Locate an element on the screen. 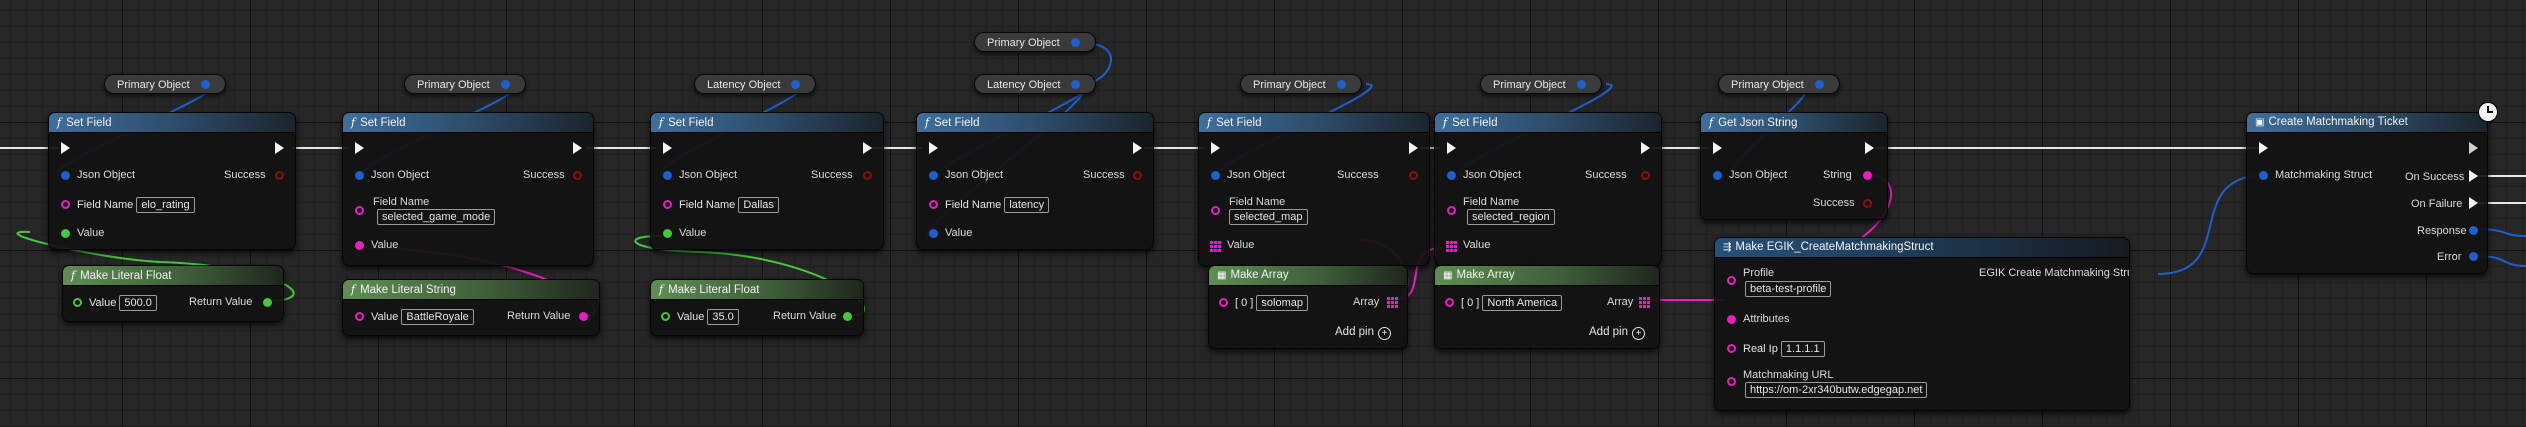  float-value-input: 35.0 is located at coordinates (723, 317).